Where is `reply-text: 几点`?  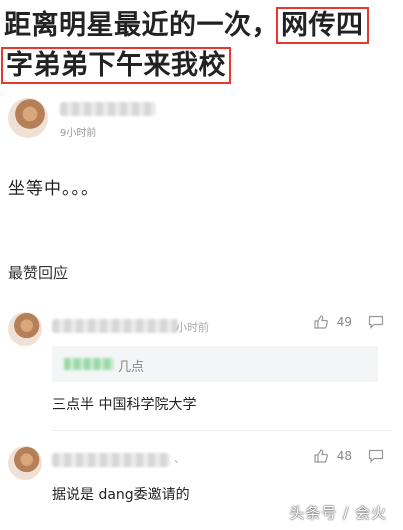 reply-text: 几点 is located at coordinates (131, 367).